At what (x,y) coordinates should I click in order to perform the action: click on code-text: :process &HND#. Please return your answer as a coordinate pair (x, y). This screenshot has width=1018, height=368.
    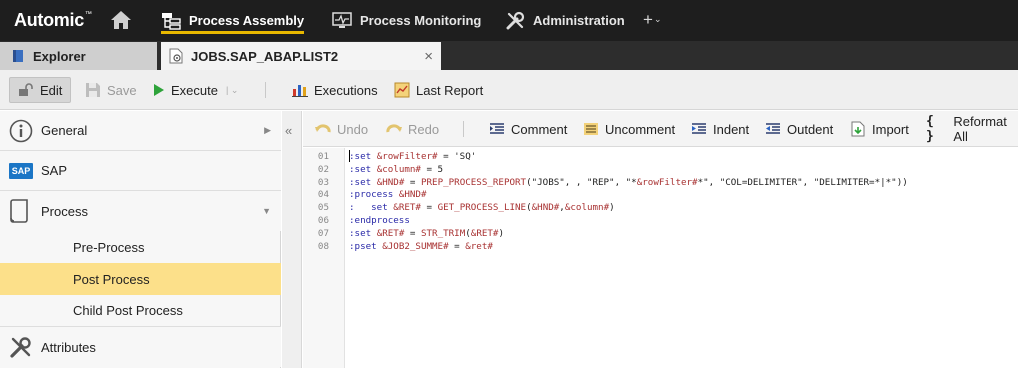
    Looking at the image, I should click on (388, 195).